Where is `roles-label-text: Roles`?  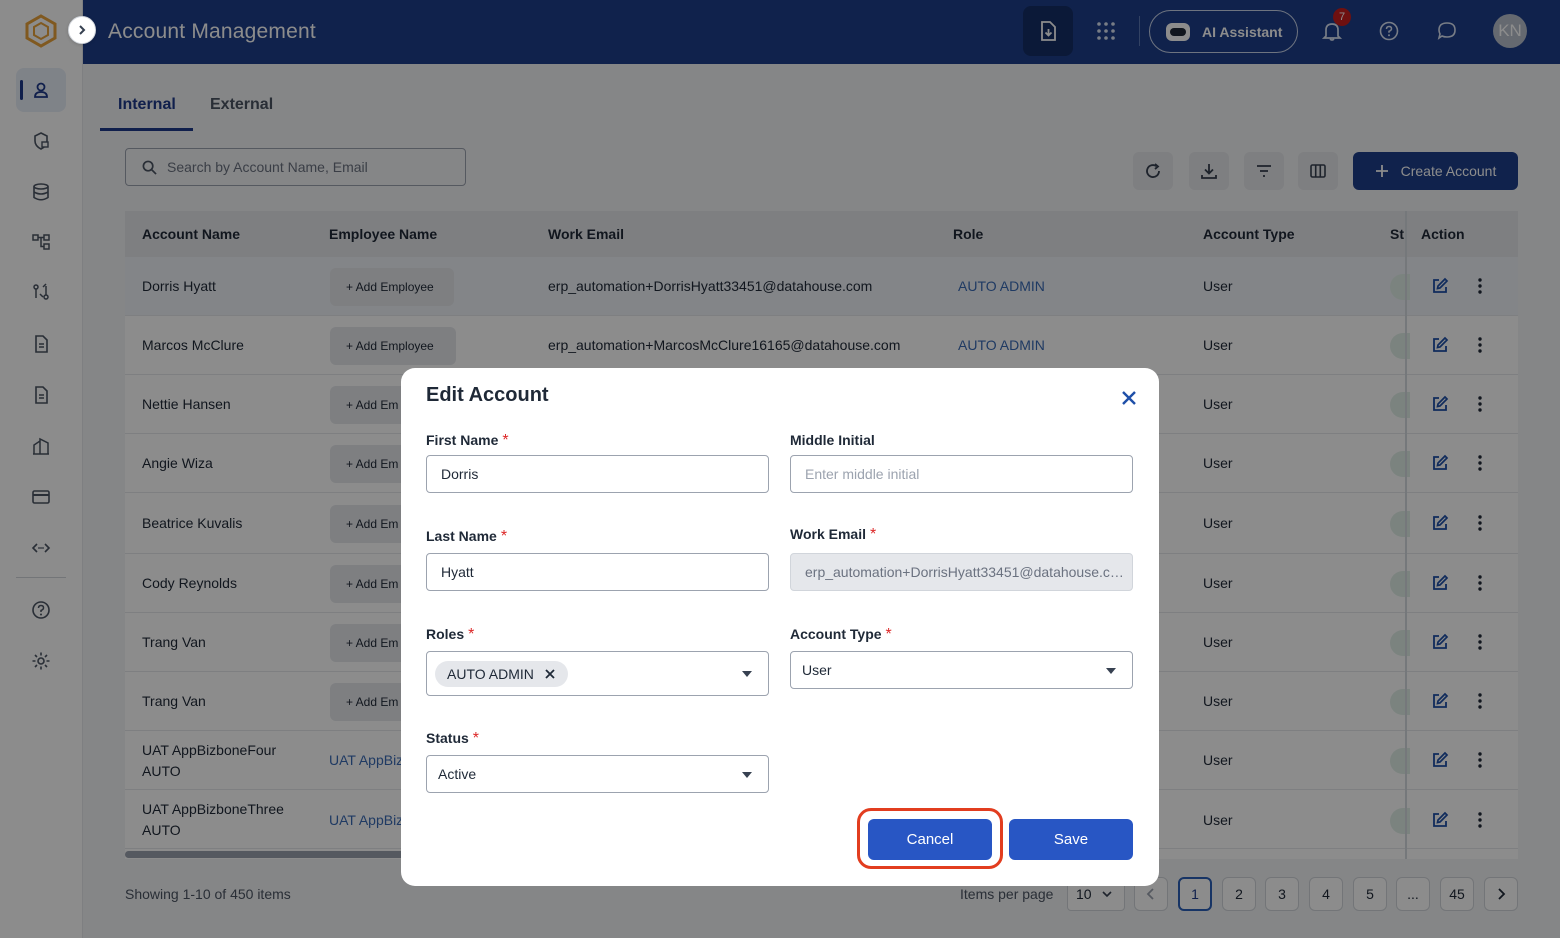 roles-label-text: Roles is located at coordinates (445, 634).